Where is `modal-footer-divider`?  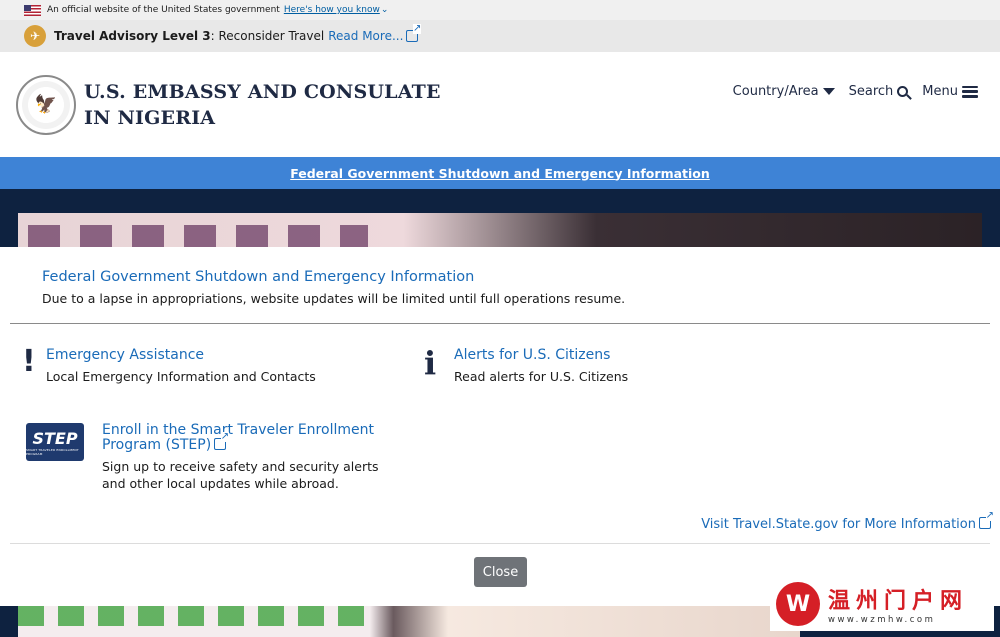 modal-footer-divider is located at coordinates (500, 543).